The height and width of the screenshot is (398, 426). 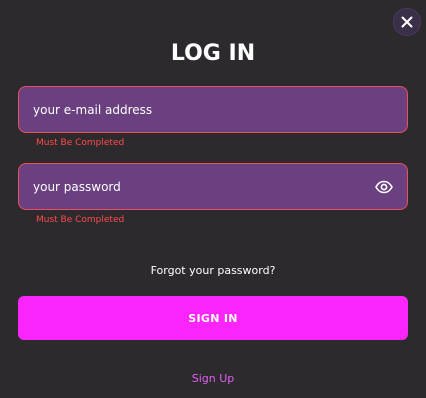 I want to click on close-button, so click(x=407, y=22).